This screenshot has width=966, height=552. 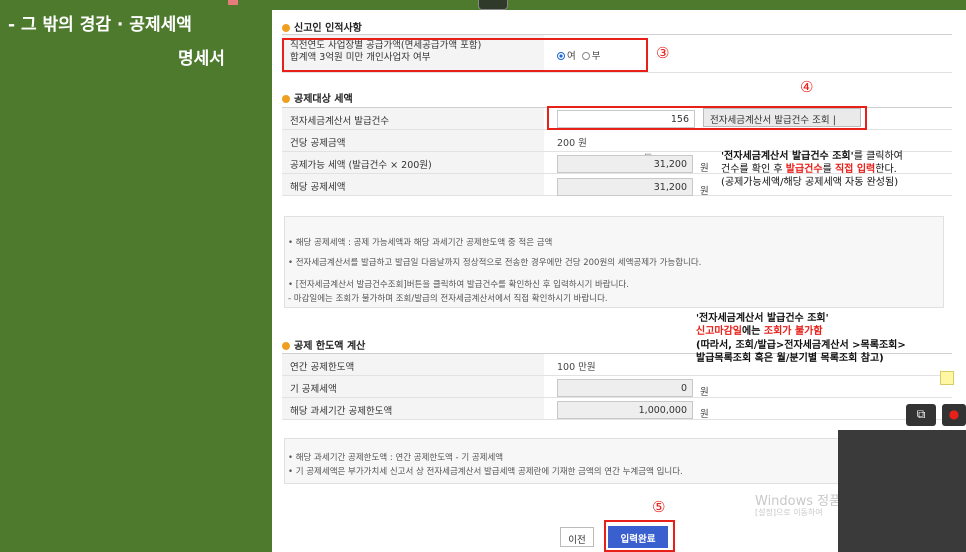 I want to click on note-item: • 해당 과세기간 공제한도액 : 연간 공제한도액 - 기 공제세액, so click(x=396, y=458).